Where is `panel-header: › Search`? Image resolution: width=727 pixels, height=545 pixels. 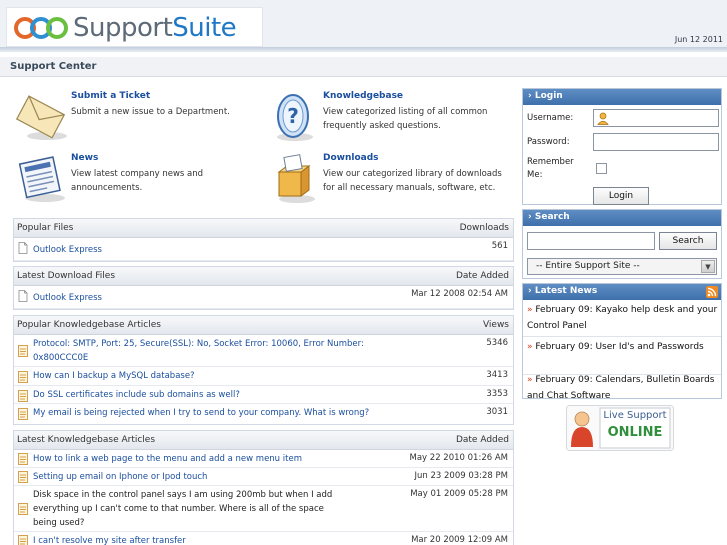
panel-header: › Search is located at coordinates (622, 218).